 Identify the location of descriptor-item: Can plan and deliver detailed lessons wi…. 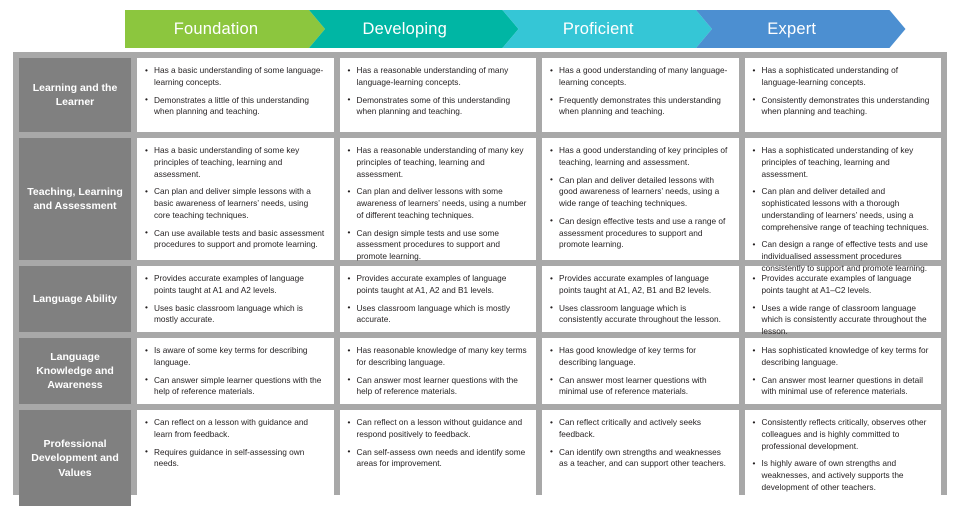
(640, 192).